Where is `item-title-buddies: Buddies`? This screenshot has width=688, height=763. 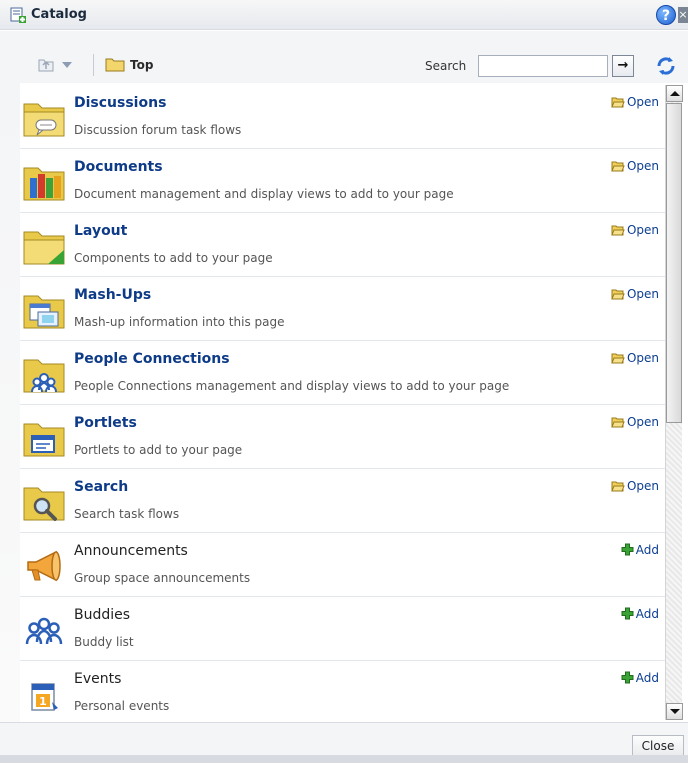
item-title-buddies: Buddies is located at coordinates (102, 615).